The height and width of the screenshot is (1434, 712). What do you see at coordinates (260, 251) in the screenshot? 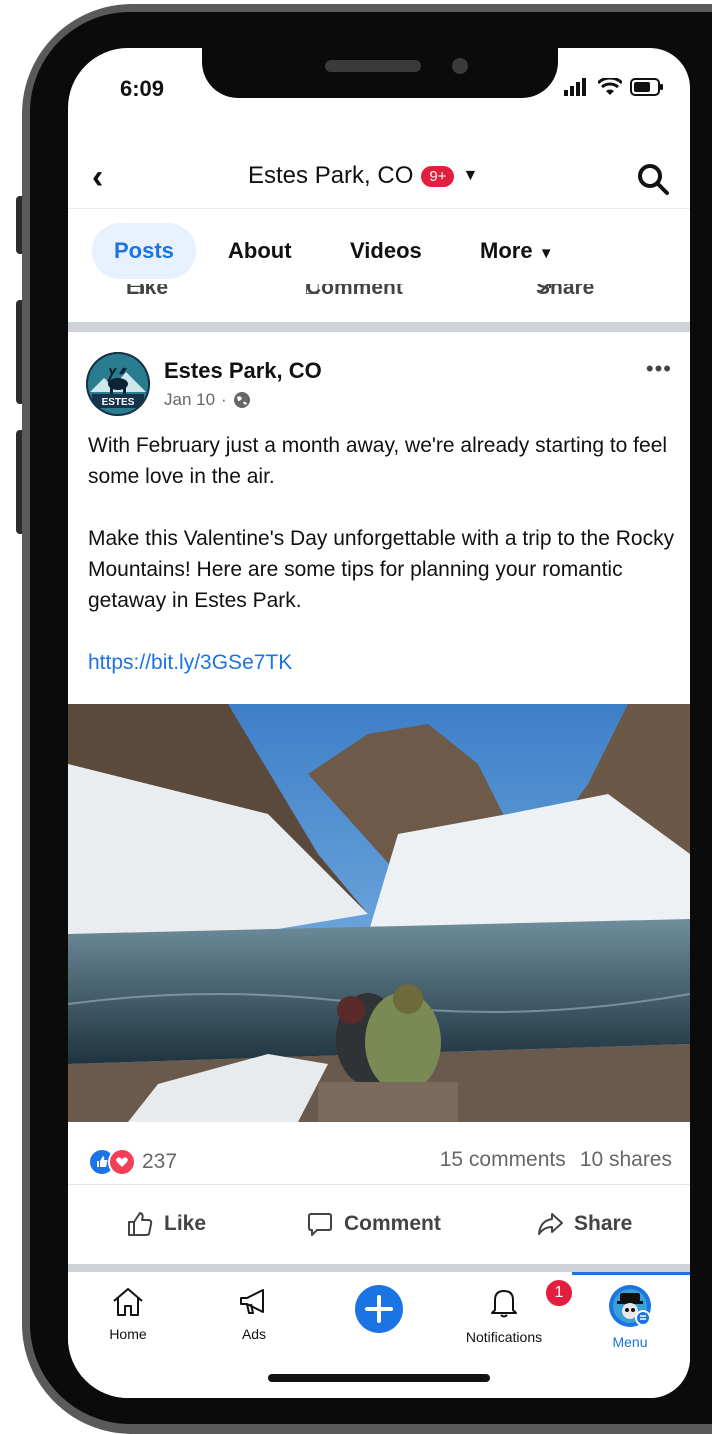
I see `tab-about: About` at bounding box center [260, 251].